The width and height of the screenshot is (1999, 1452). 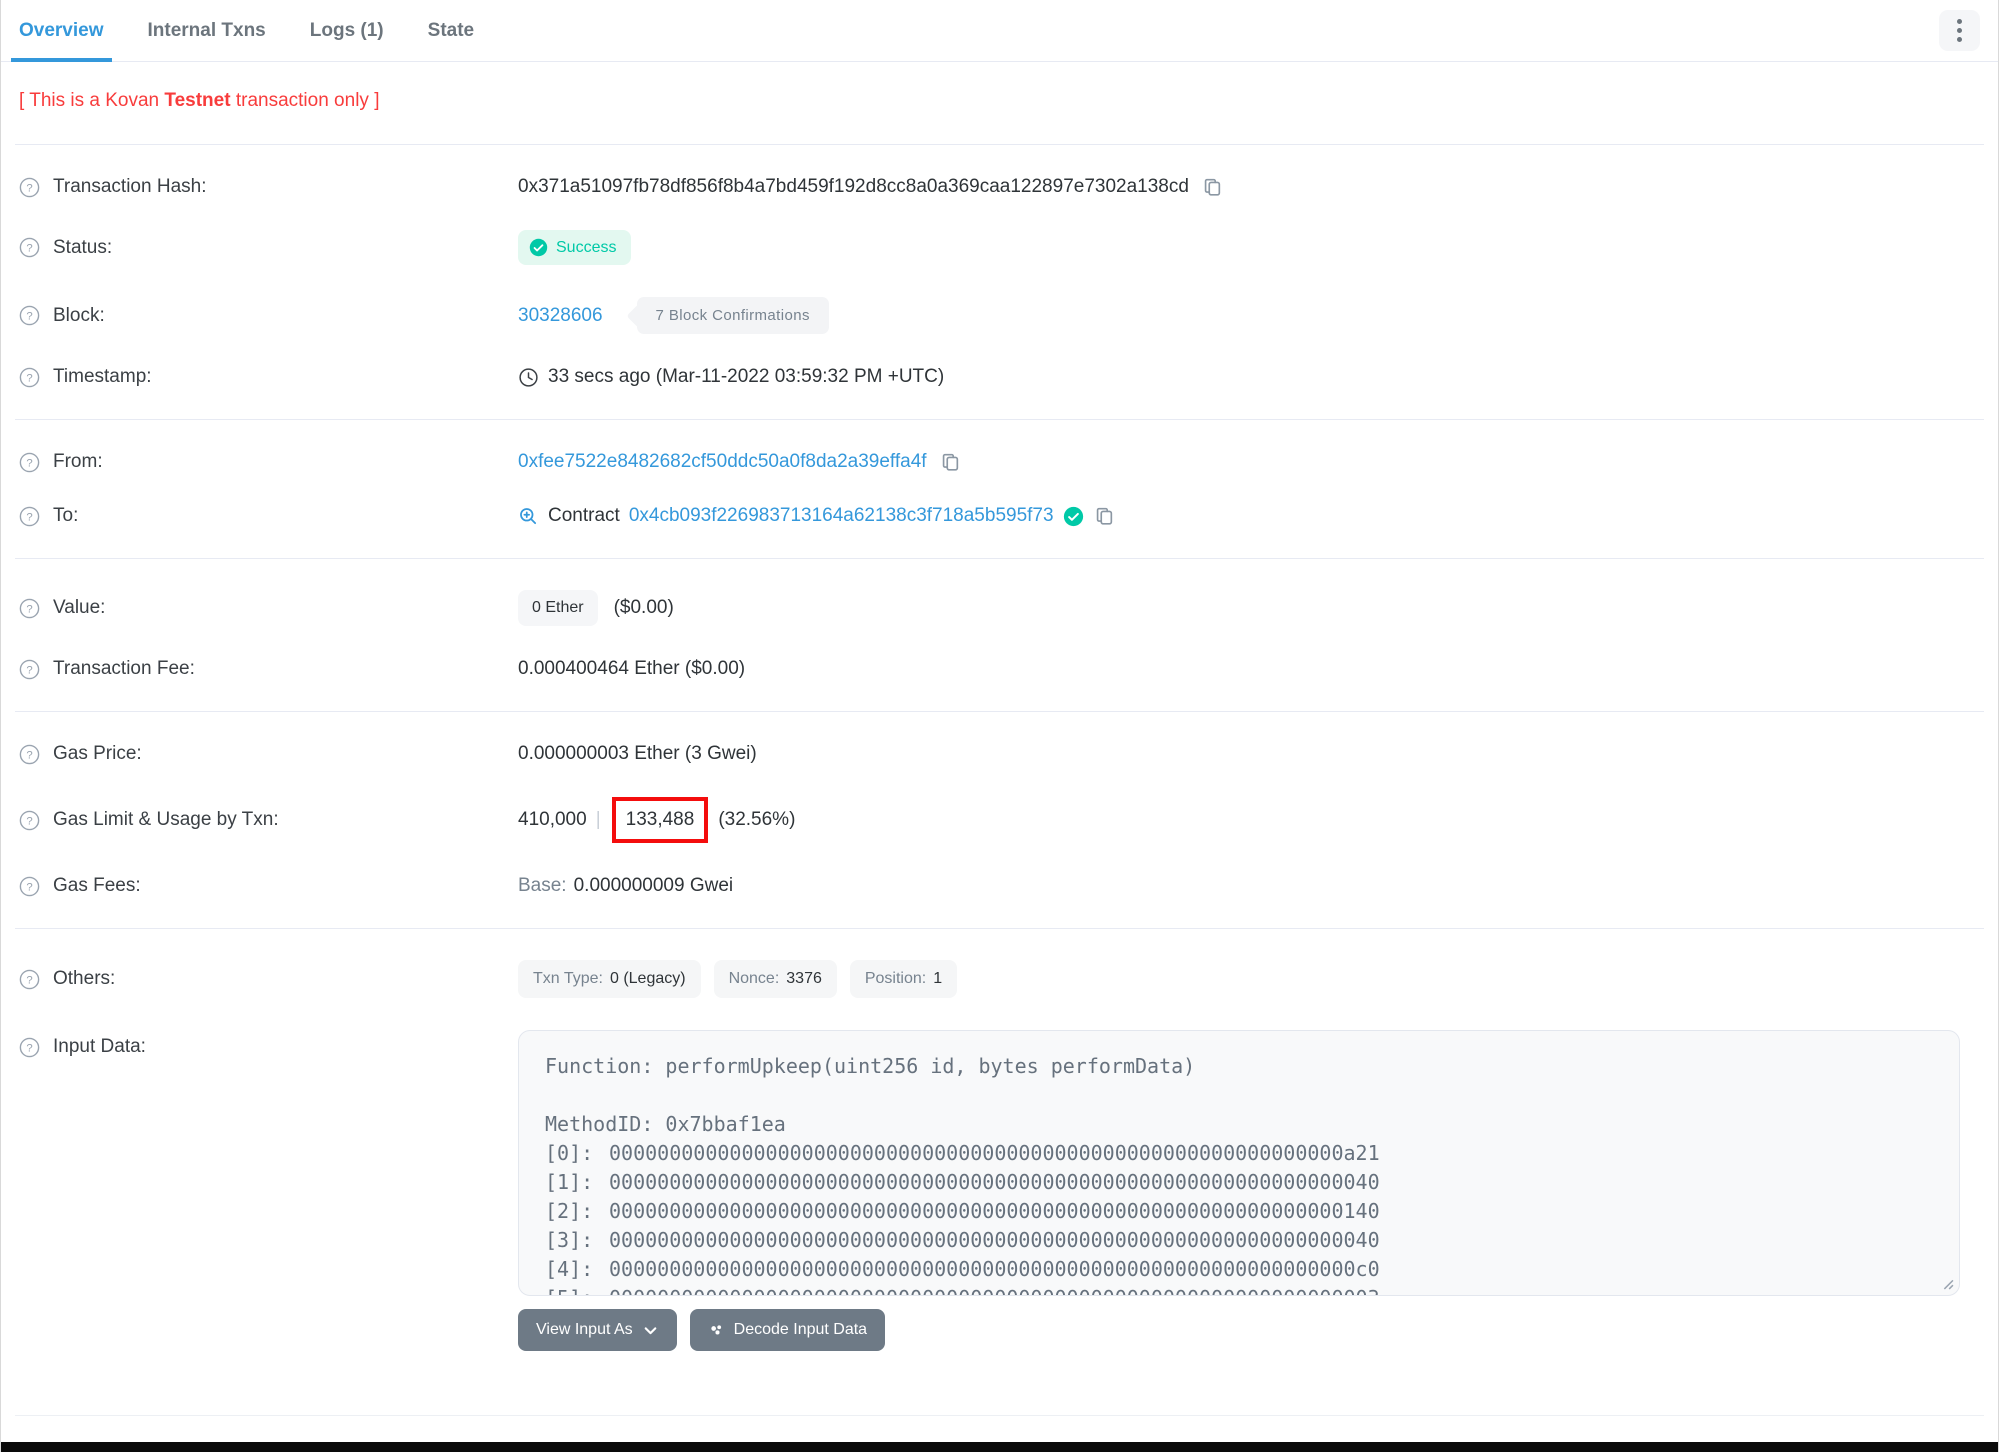 What do you see at coordinates (1073, 516) in the screenshot?
I see `verified-check-icon` at bounding box center [1073, 516].